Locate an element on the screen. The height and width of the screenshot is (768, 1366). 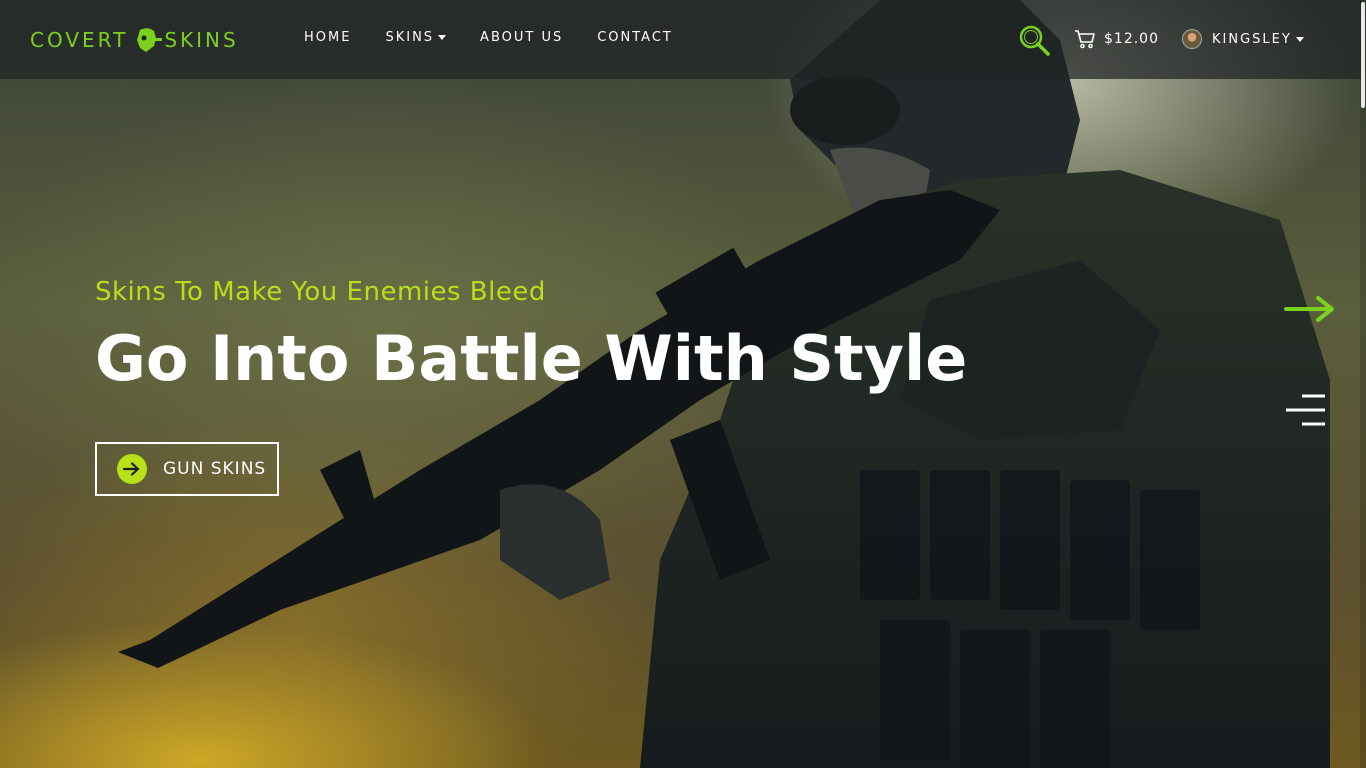
nav-item-label: HOME is located at coordinates (328, 37).